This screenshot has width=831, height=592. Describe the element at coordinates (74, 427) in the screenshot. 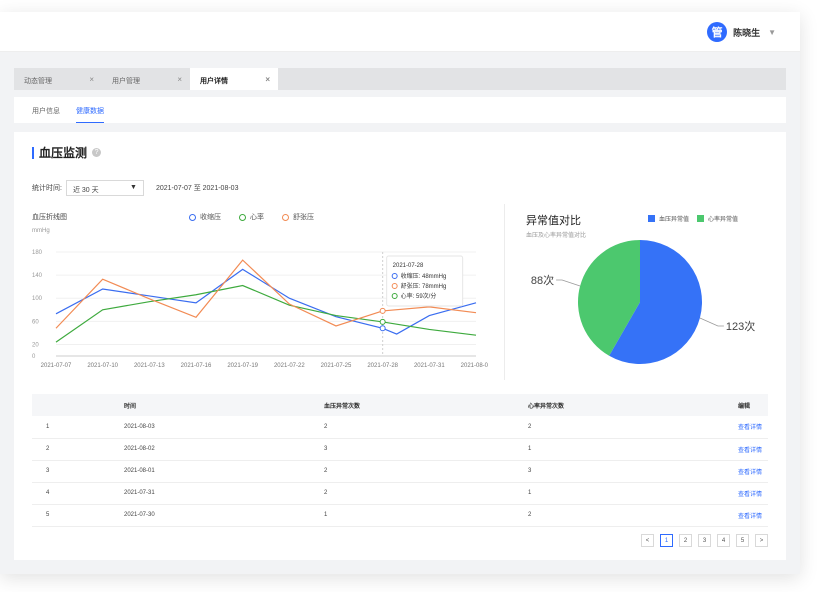

I see `row-index: 1` at that location.